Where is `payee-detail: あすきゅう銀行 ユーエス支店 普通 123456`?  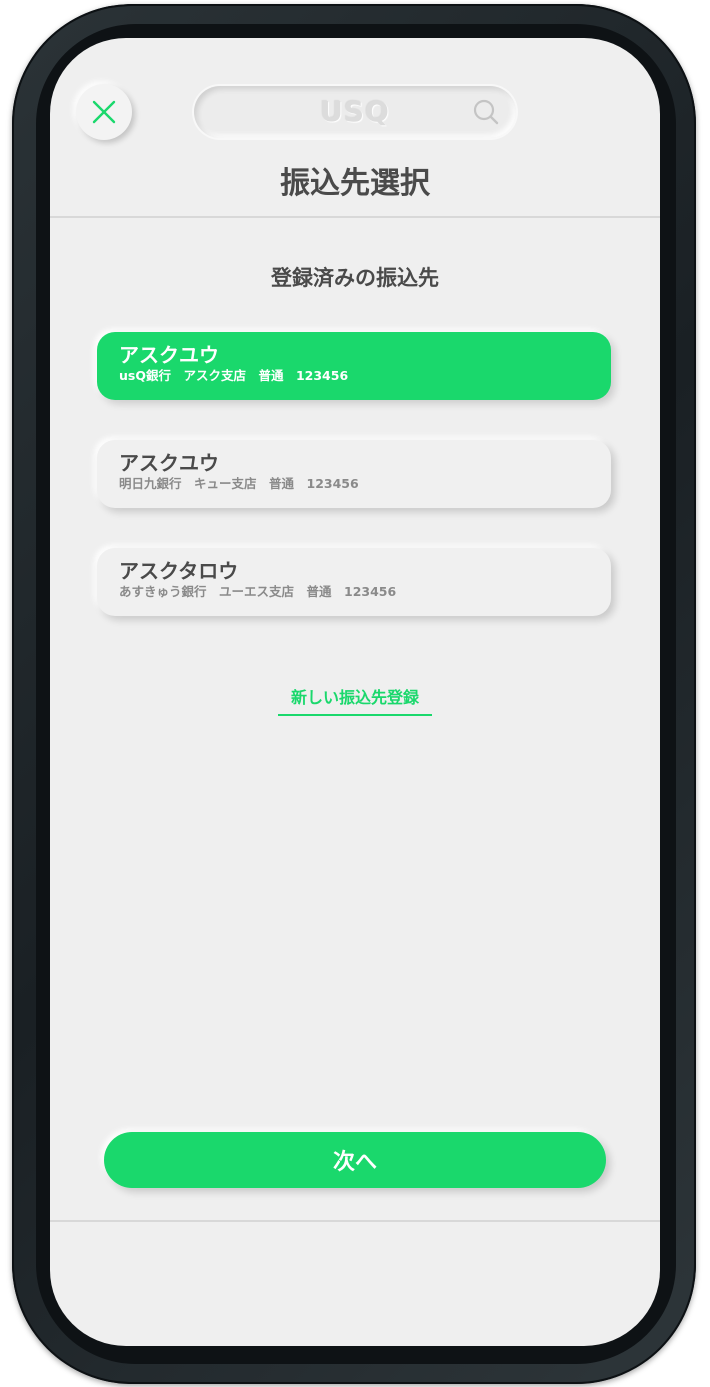 payee-detail: あすきゅう銀行 ユーエス支店 普通 123456 is located at coordinates (258, 591).